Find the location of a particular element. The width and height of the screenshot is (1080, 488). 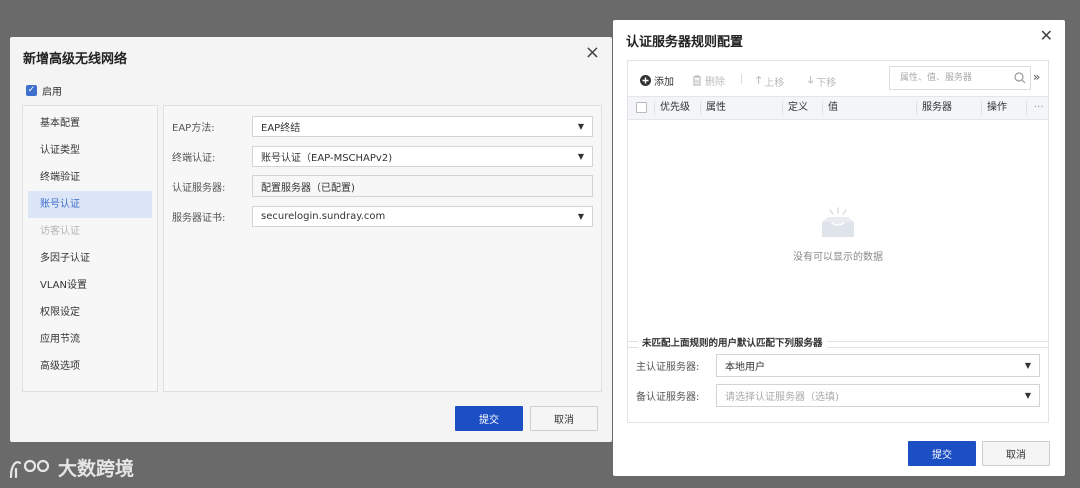

move-up-button: 🡑 上移 is located at coordinates (770, 81).